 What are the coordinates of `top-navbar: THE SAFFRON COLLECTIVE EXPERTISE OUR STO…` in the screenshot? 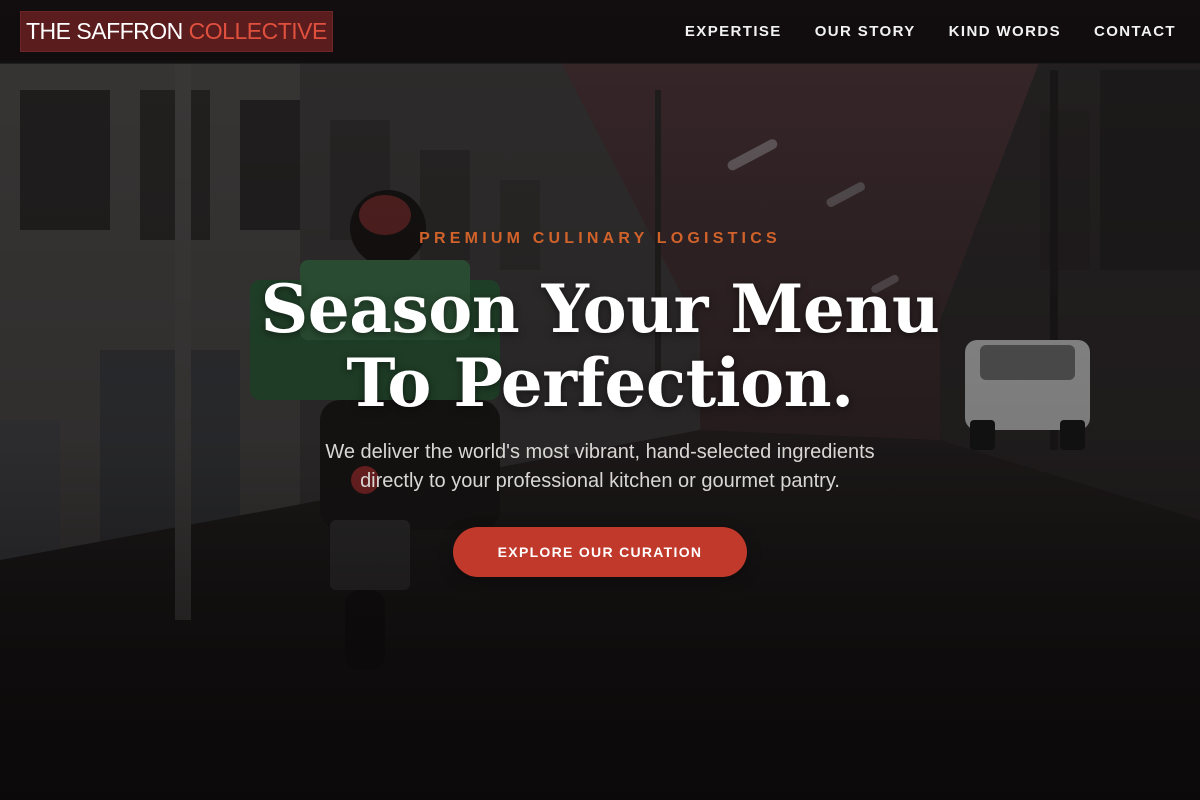 It's located at (600, 32).